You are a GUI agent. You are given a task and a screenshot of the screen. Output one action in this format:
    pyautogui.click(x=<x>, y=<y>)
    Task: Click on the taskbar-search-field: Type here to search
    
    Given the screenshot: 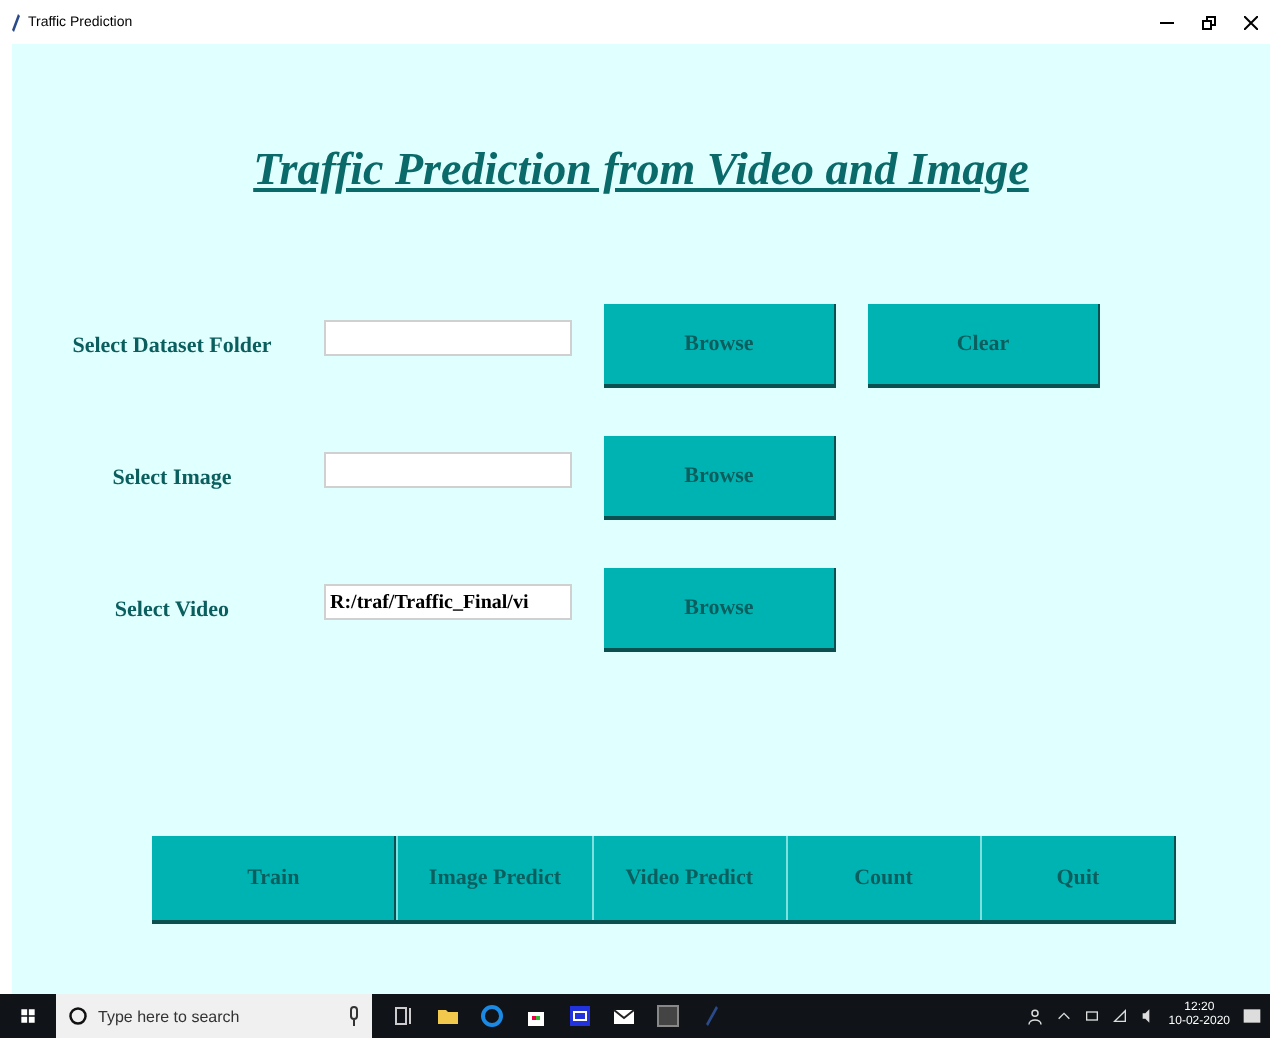 What is the action you would take?
    pyautogui.click(x=214, y=1016)
    